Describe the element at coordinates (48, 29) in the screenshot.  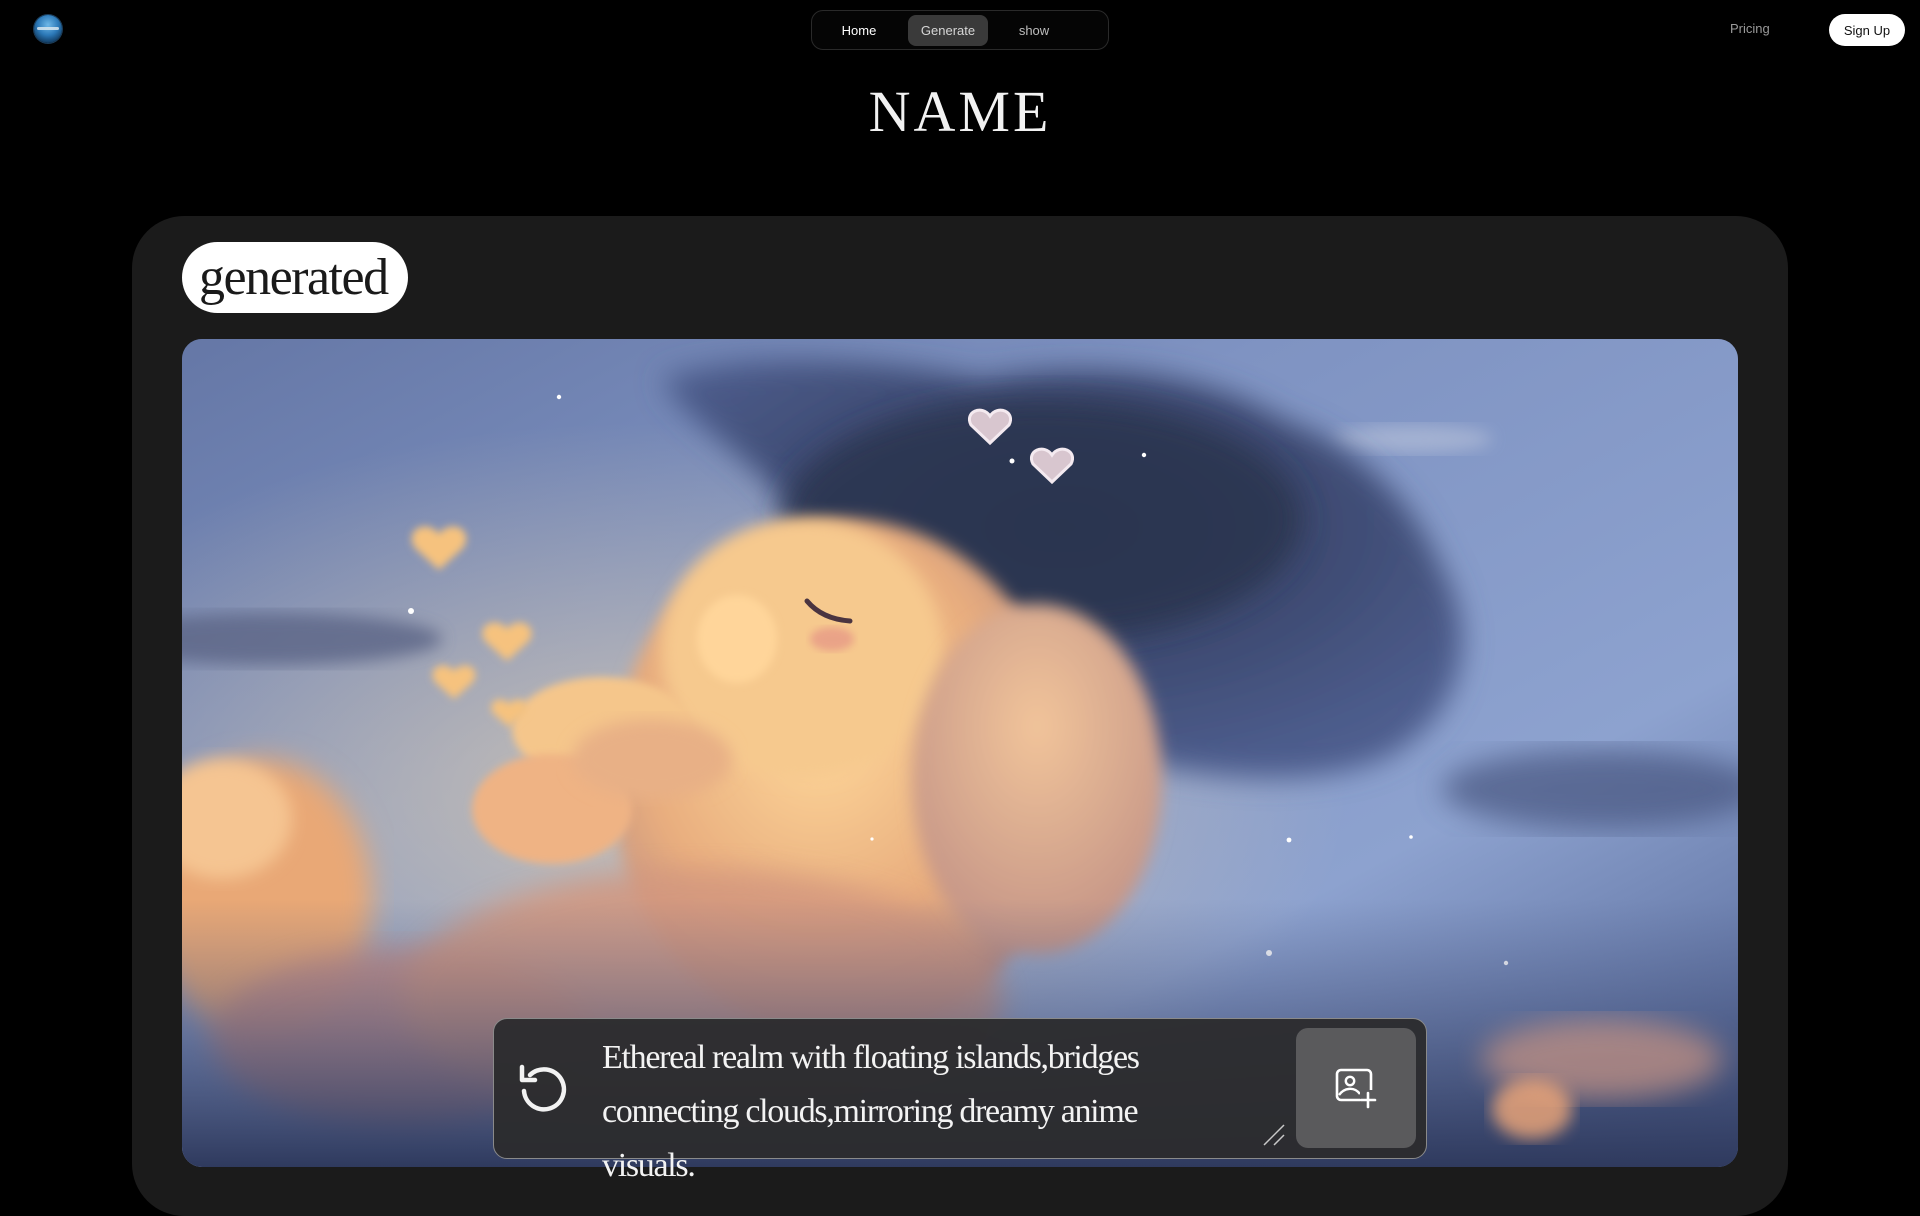
I see `logo-icon` at that location.